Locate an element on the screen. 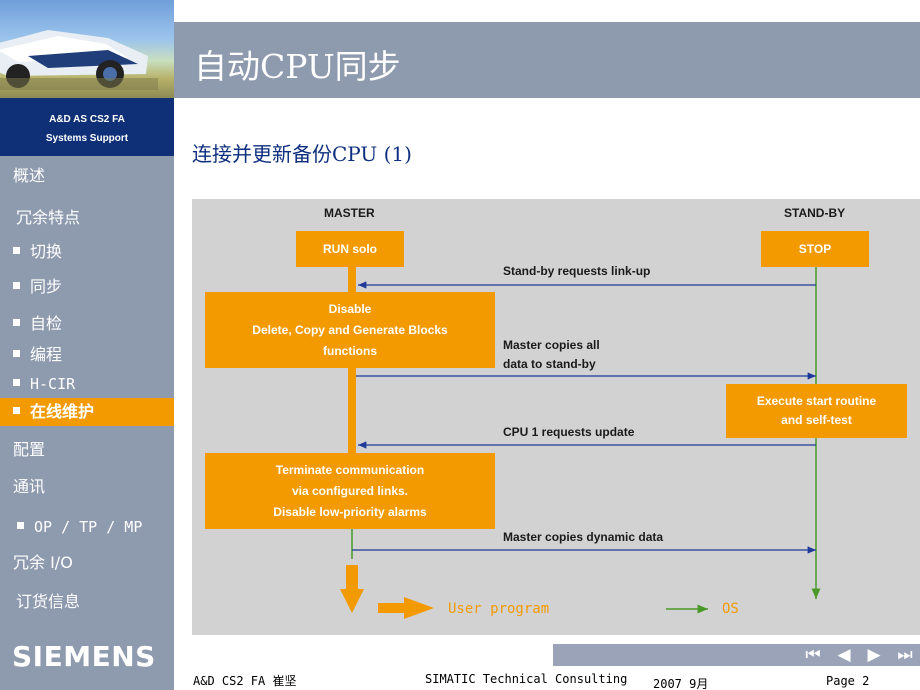 The image size is (920, 690). nav-item-label: 配置 is located at coordinates (29, 449).